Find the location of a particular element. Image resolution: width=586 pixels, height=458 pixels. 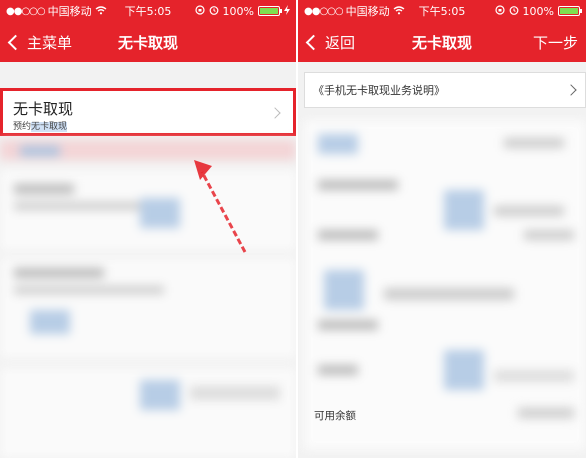

red-pointer-arrow is located at coordinates (220, 206).